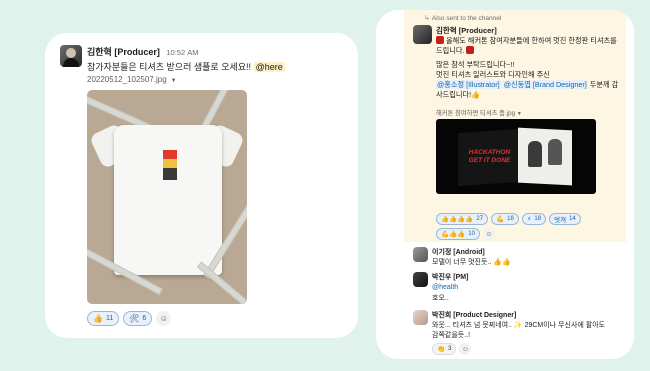  I want to click on reaction-clap: 👏 3, so click(444, 349).